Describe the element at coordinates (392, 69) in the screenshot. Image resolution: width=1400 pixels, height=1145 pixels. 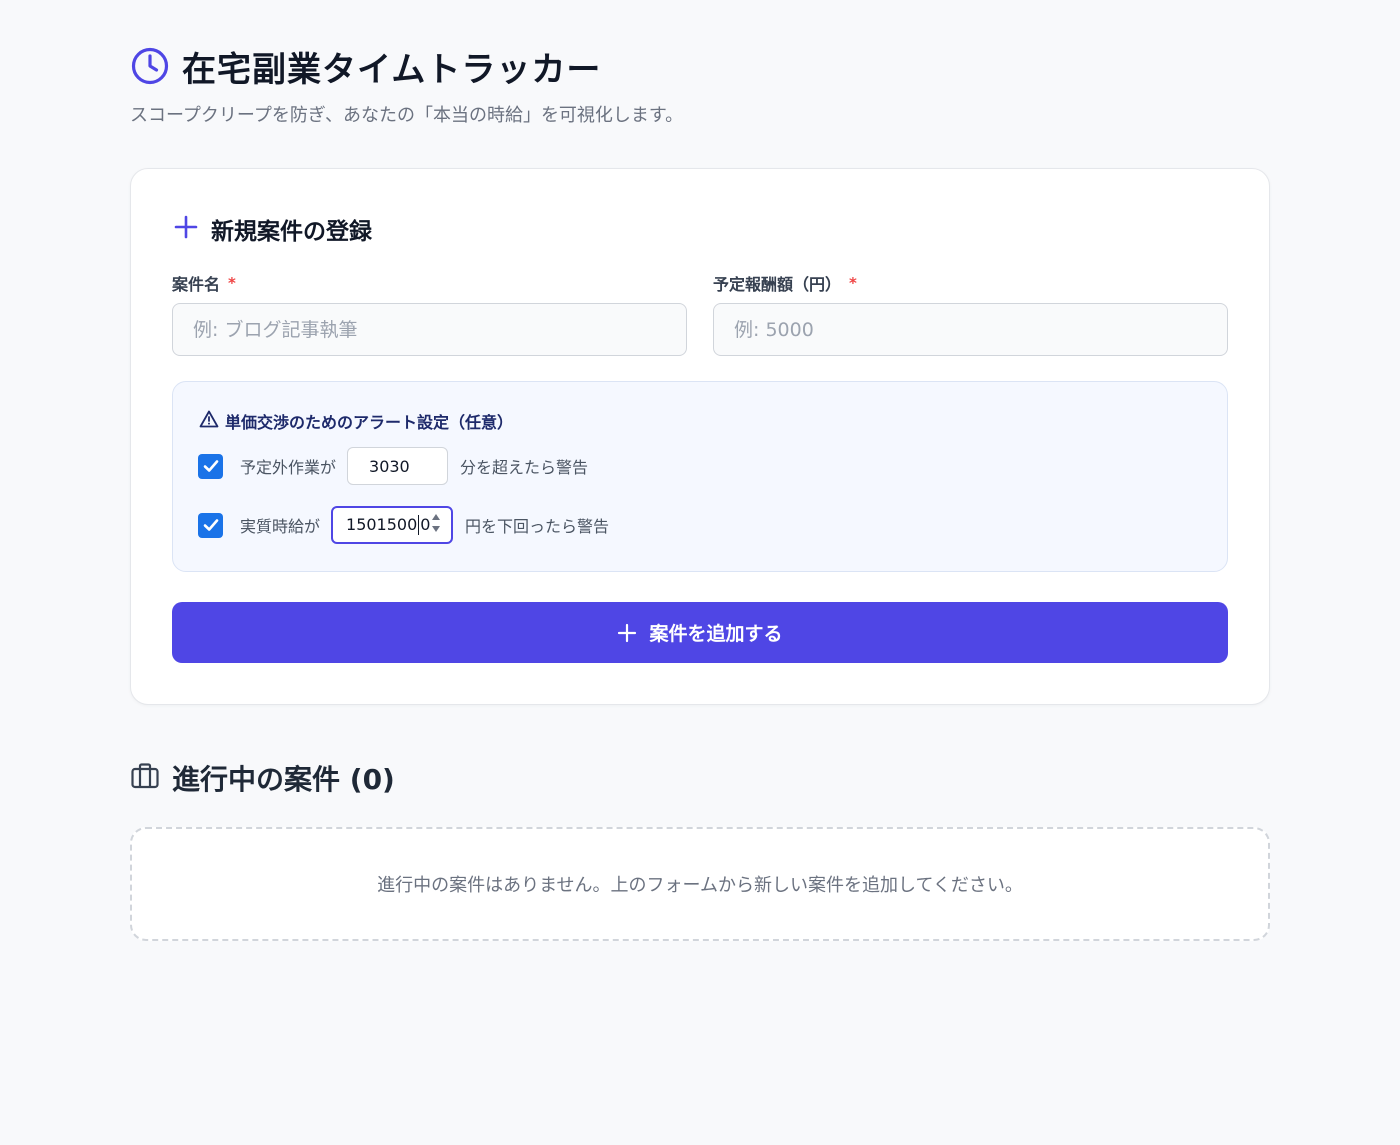
I see `app-title: 在宅副業タイムトラッカー` at that location.